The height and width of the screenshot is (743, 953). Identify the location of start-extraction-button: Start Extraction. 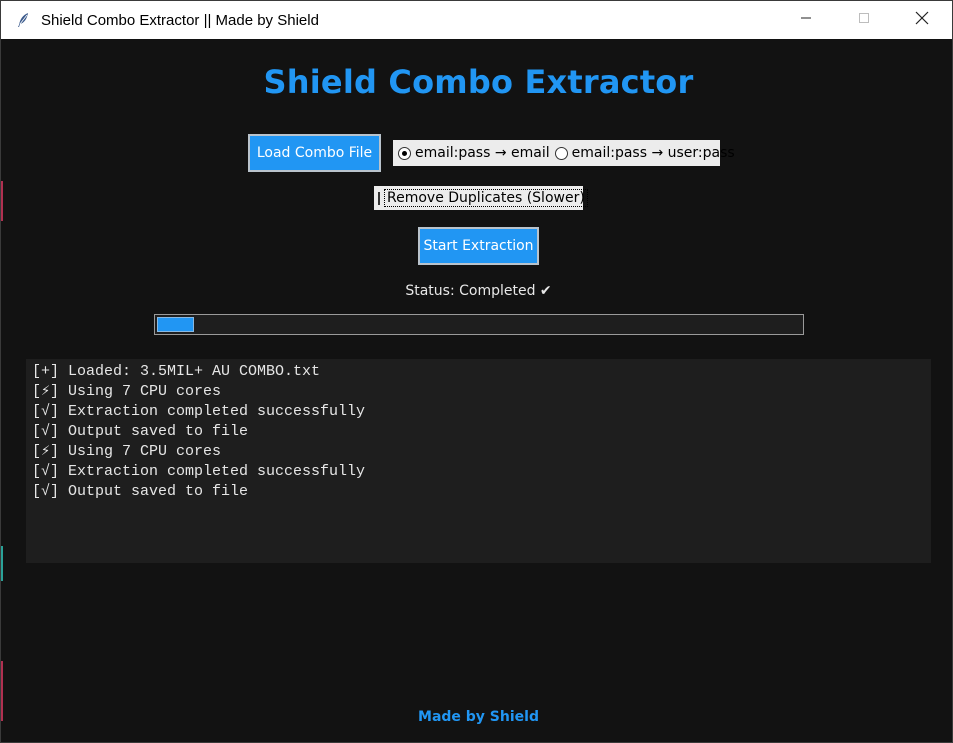
(478, 246).